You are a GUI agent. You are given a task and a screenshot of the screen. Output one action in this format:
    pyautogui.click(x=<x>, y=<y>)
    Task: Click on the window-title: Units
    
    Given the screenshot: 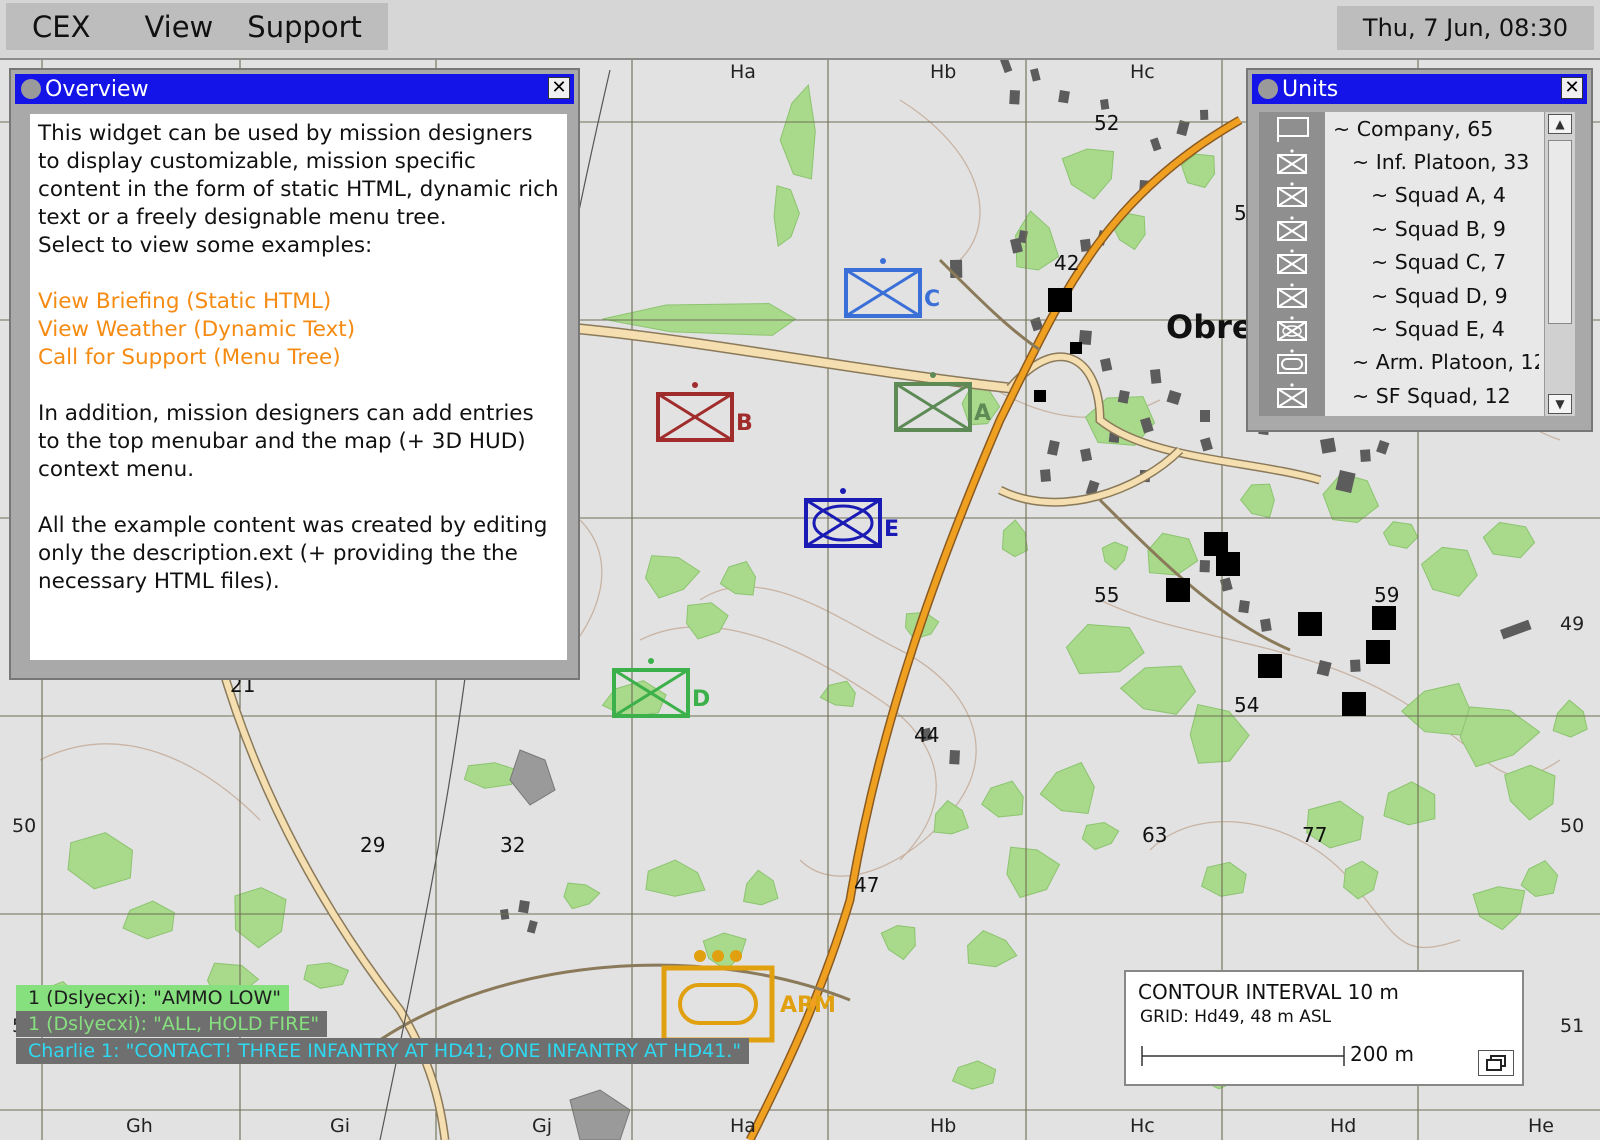 What is the action you would take?
    pyautogui.click(x=1310, y=89)
    